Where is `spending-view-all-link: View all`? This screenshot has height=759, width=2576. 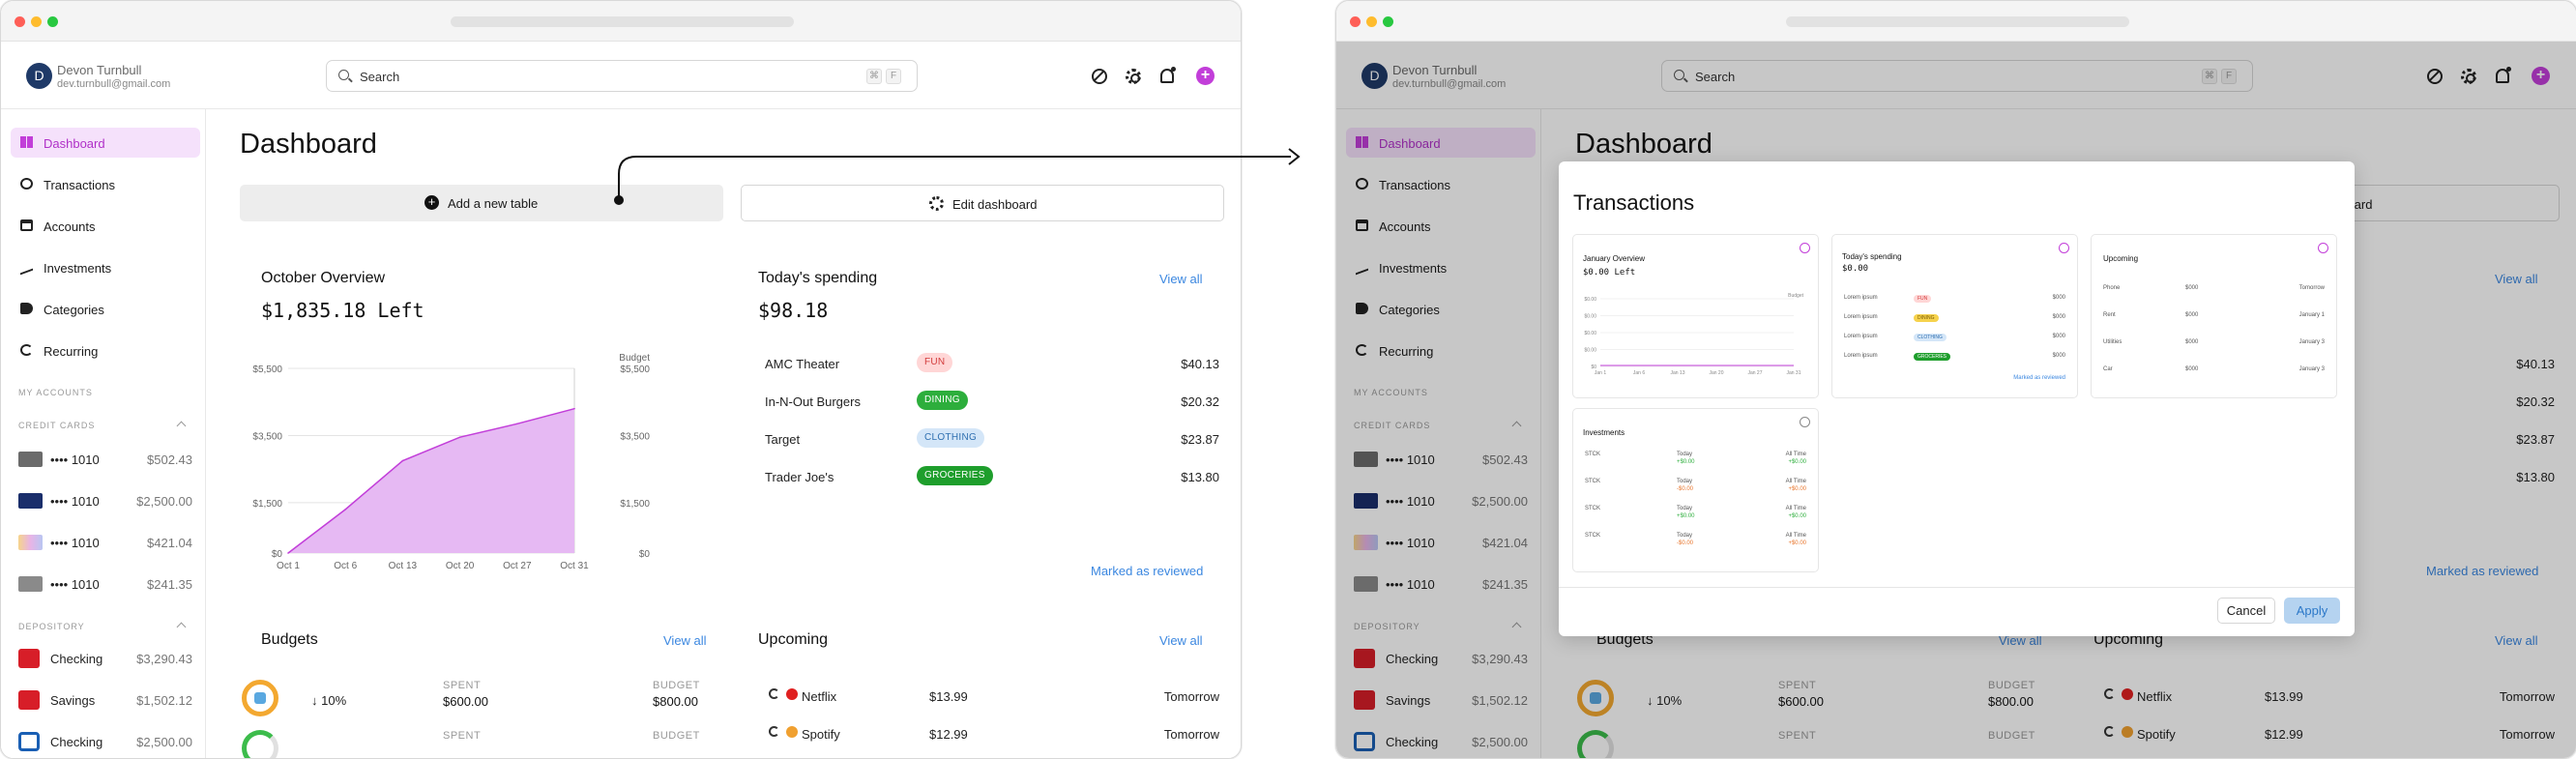 spending-view-all-link: View all is located at coordinates (1181, 279).